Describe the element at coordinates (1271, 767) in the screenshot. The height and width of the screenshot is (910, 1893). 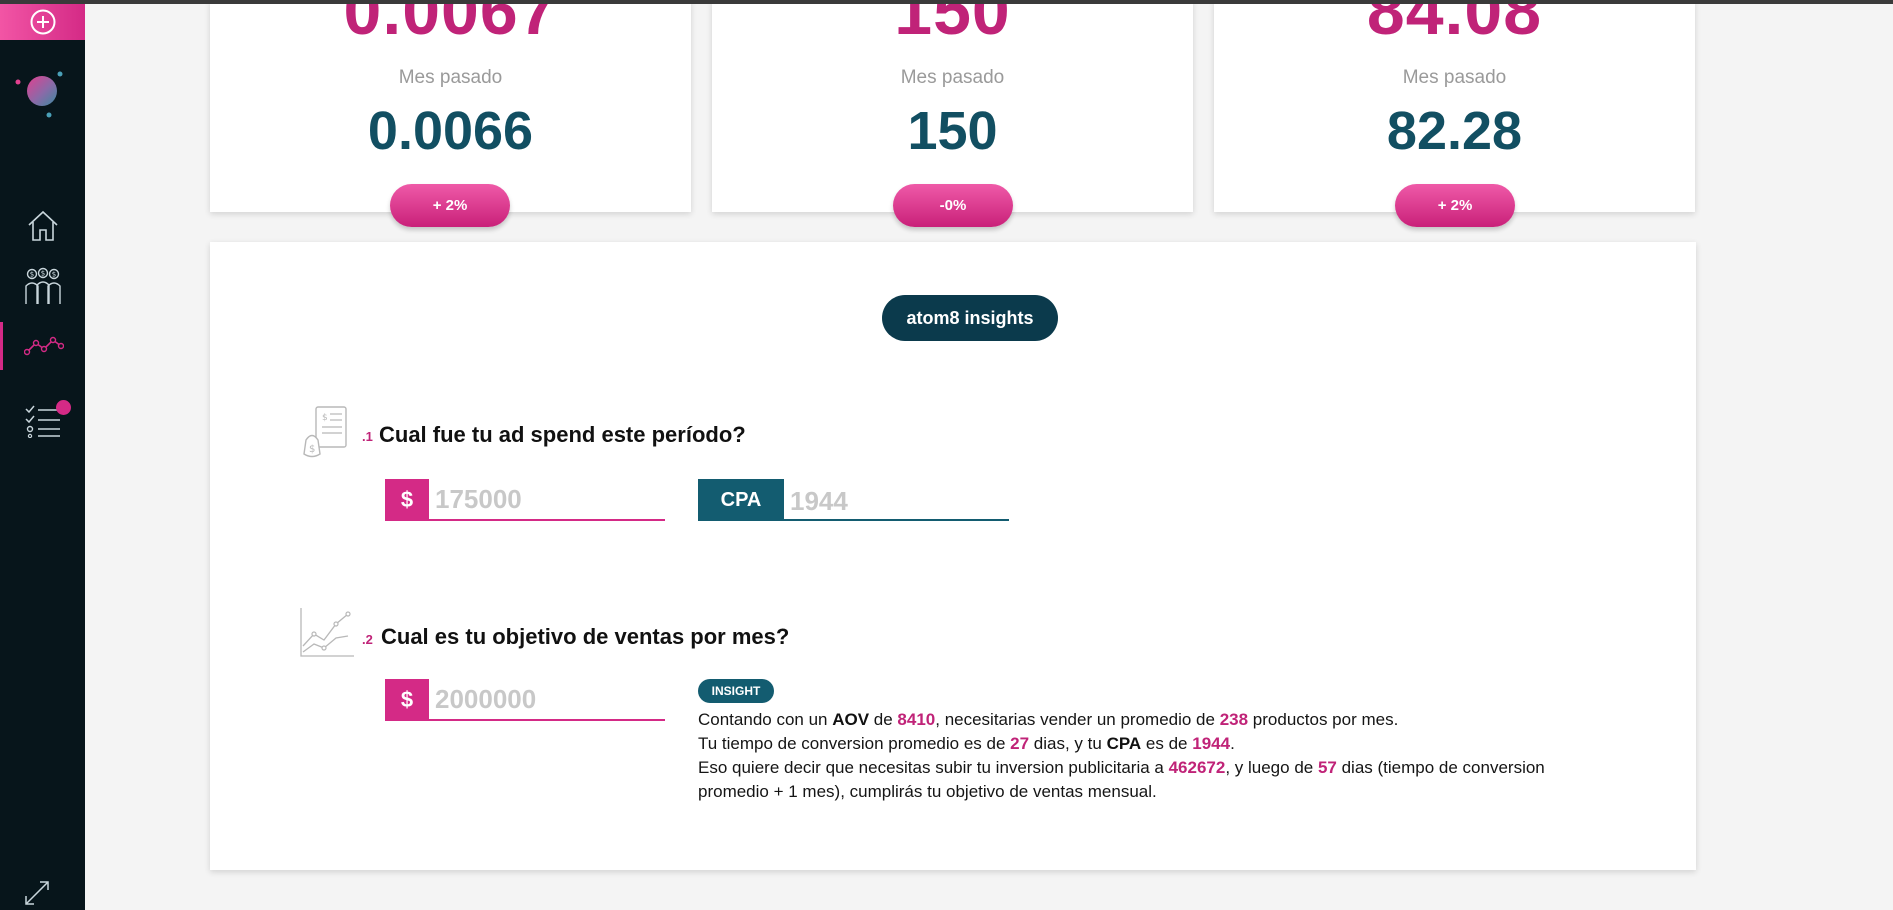
I see `insight-text-part: , y luego de` at that location.